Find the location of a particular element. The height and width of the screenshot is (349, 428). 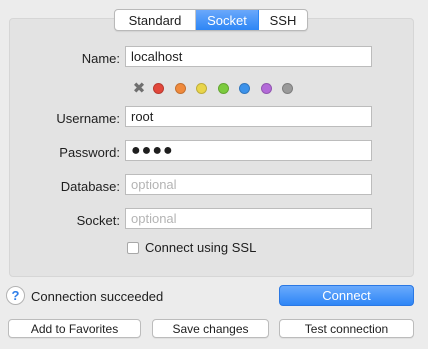

name-label: Name: is located at coordinates (100, 58).